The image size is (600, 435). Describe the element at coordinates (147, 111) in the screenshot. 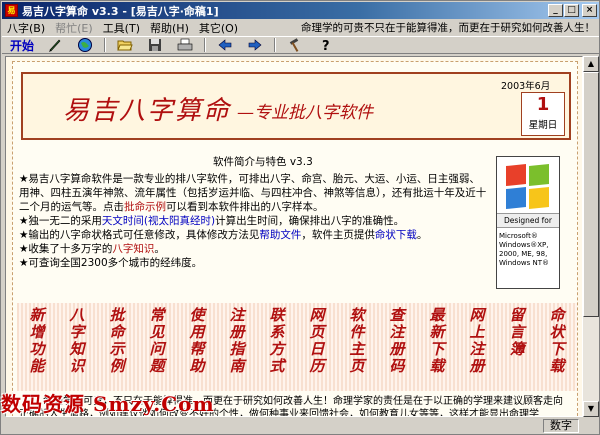

I see `logo-title: 易吉八字算命` at that location.